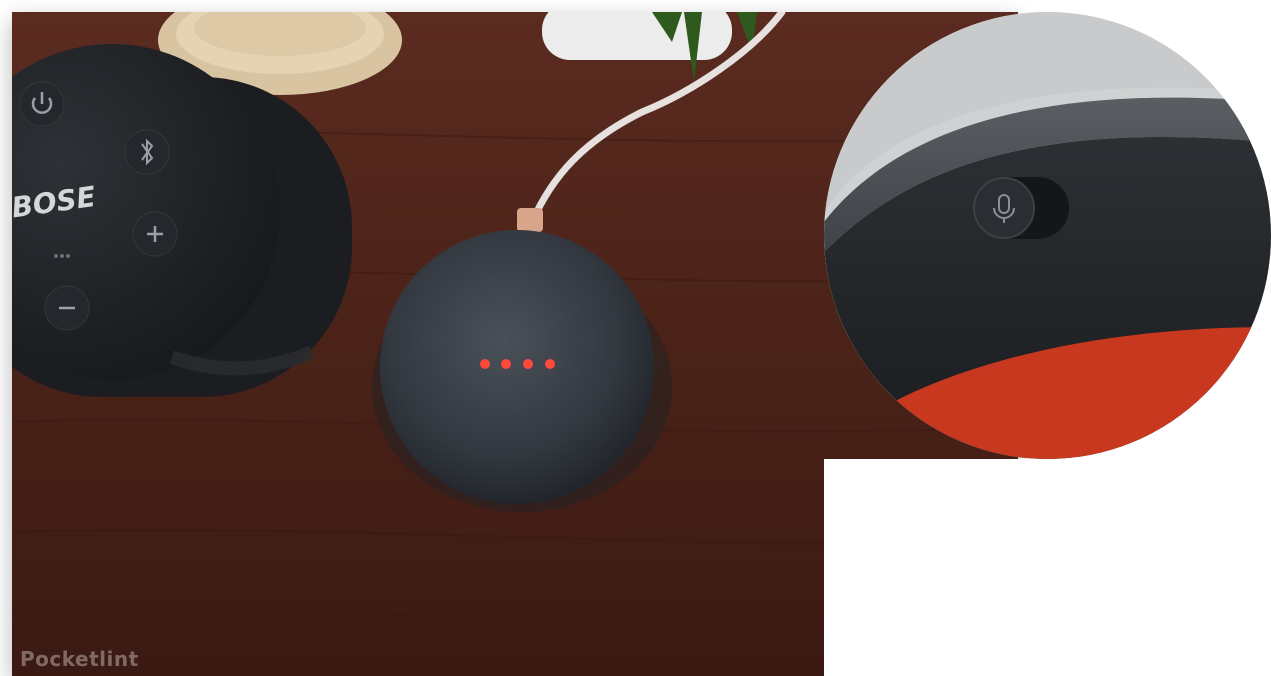 This screenshot has height=676, width=1271. What do you see at coordinates (637, 36) in the screenshot?
I see `plant-pot` at bounding box center [637, 36].